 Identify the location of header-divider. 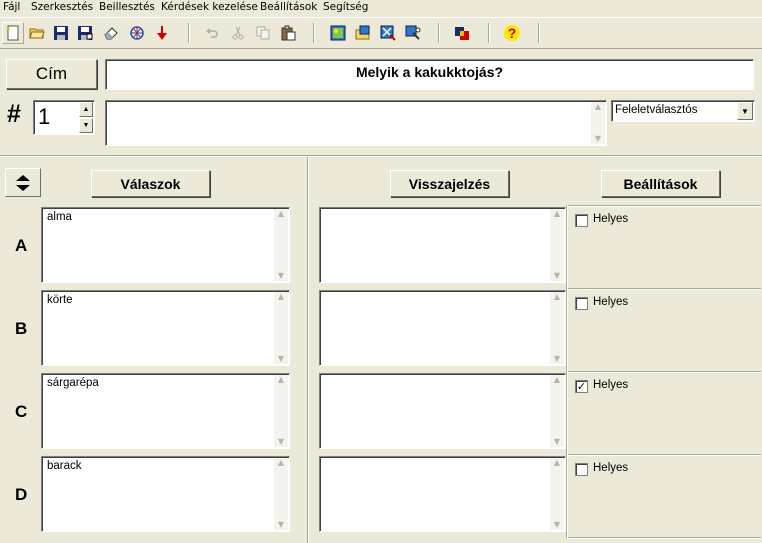
(381, 156).